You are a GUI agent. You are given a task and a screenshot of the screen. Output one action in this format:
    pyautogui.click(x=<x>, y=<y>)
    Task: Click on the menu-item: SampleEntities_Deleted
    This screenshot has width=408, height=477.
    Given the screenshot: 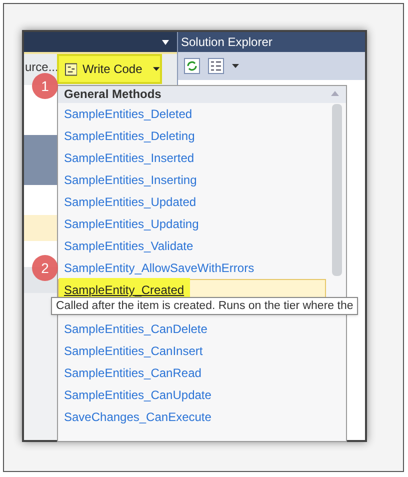 What is the action you would take?
    pyautogui.click(x=192, y=114)
    